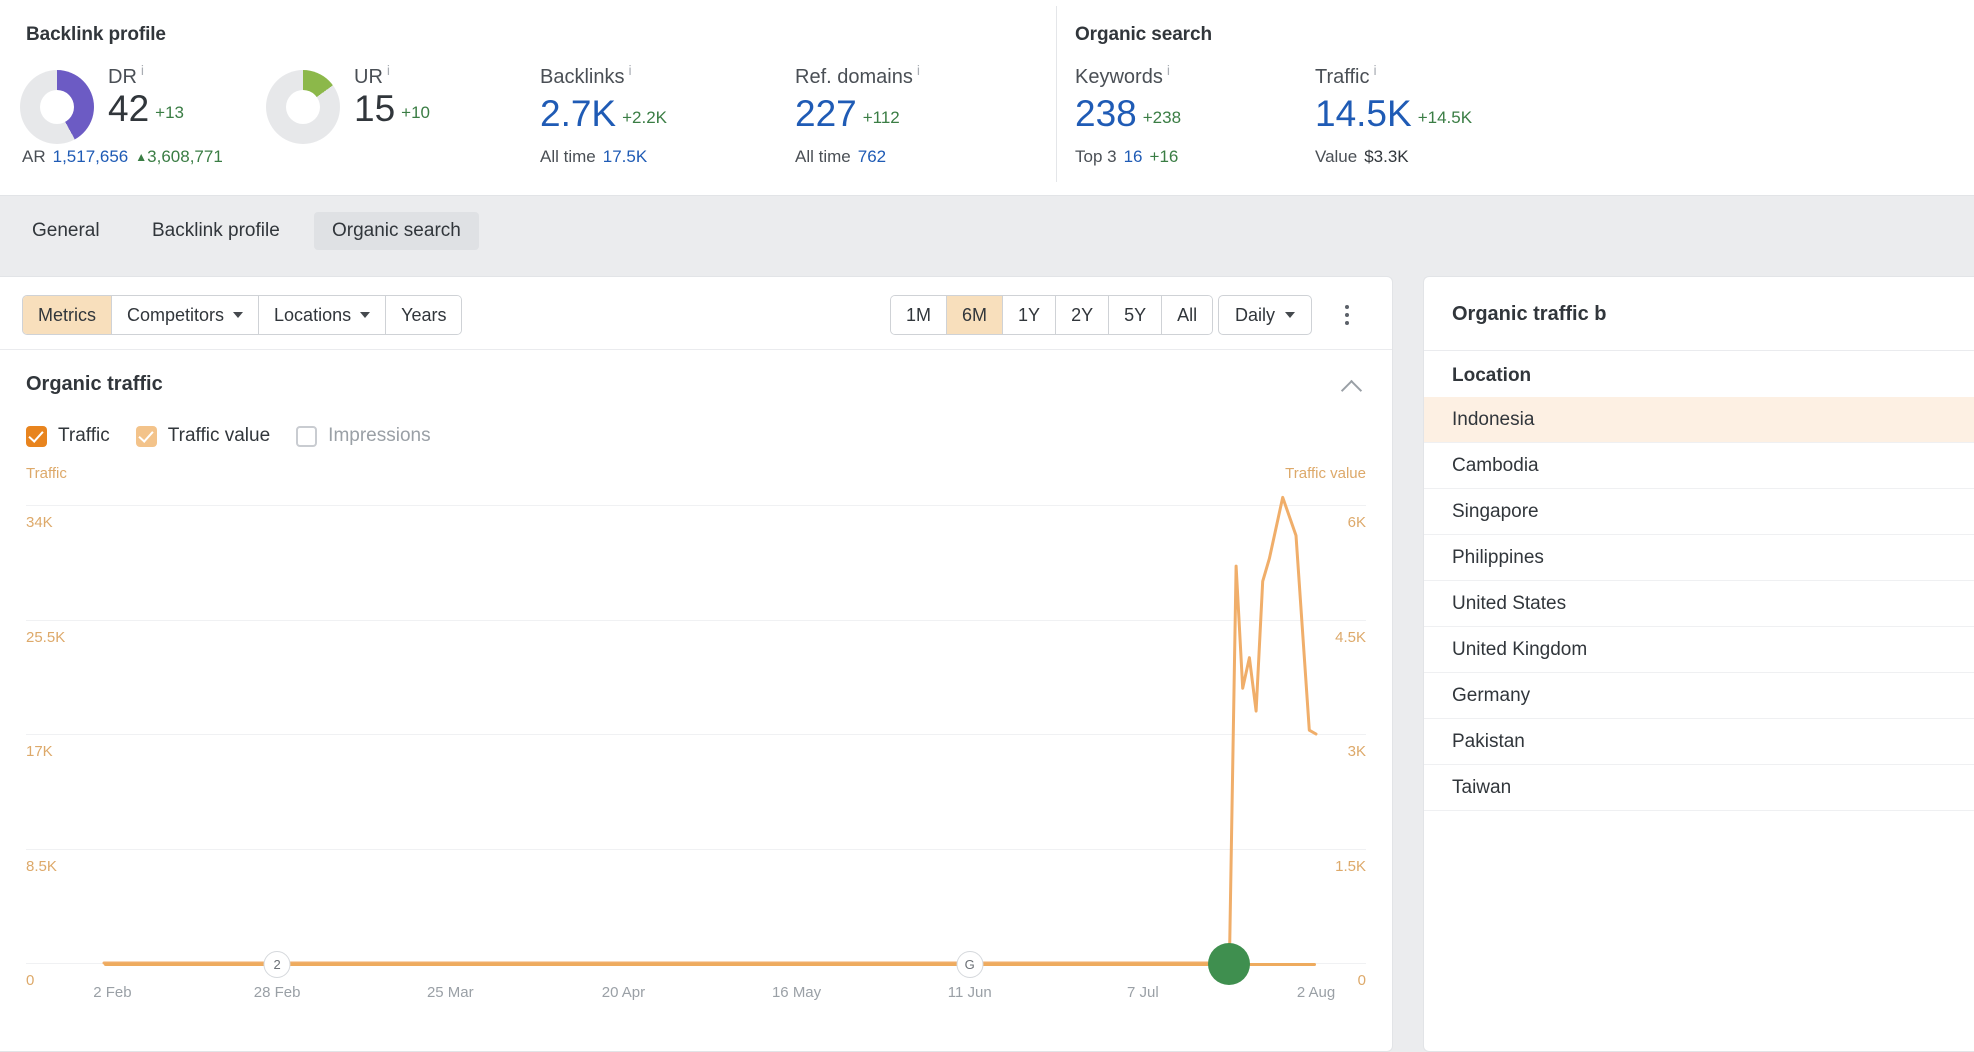  Describe the element at coordinates (1482, 787) in the screenshot. I see `location-name: Taiwan` at that location.